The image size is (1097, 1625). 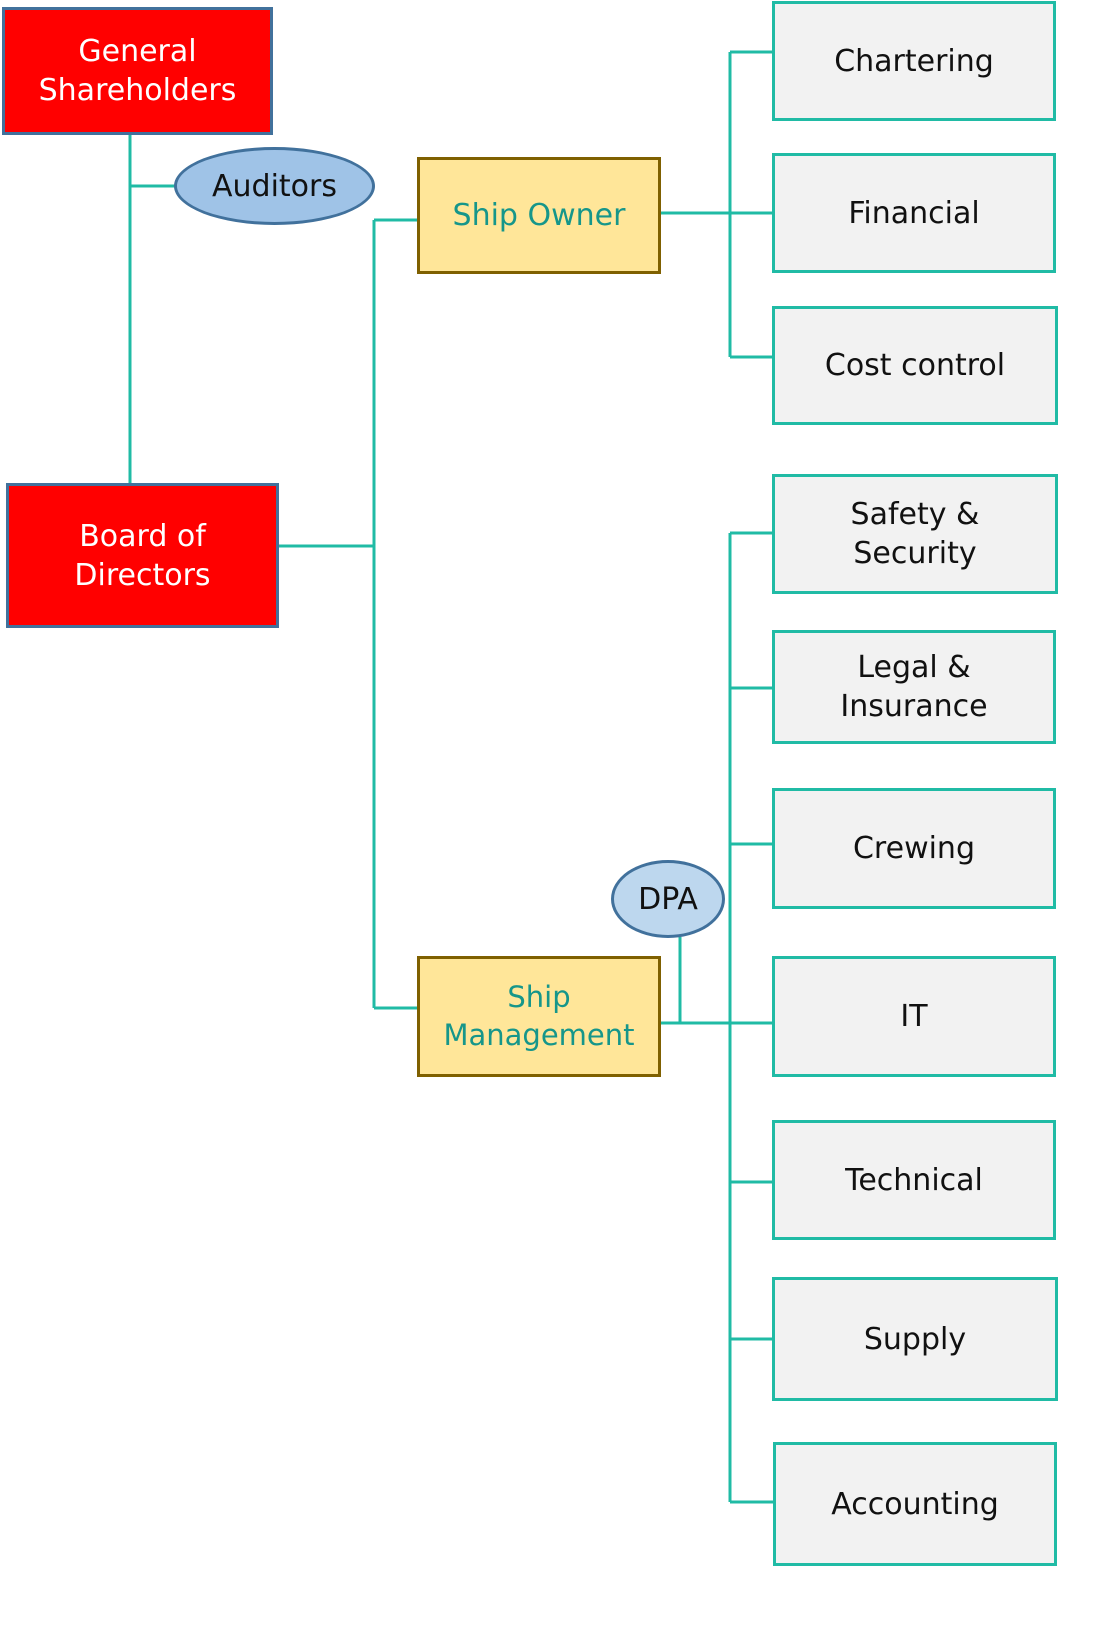 I want to click on dept-crewing: Crewing, so click(x=914, y=848).